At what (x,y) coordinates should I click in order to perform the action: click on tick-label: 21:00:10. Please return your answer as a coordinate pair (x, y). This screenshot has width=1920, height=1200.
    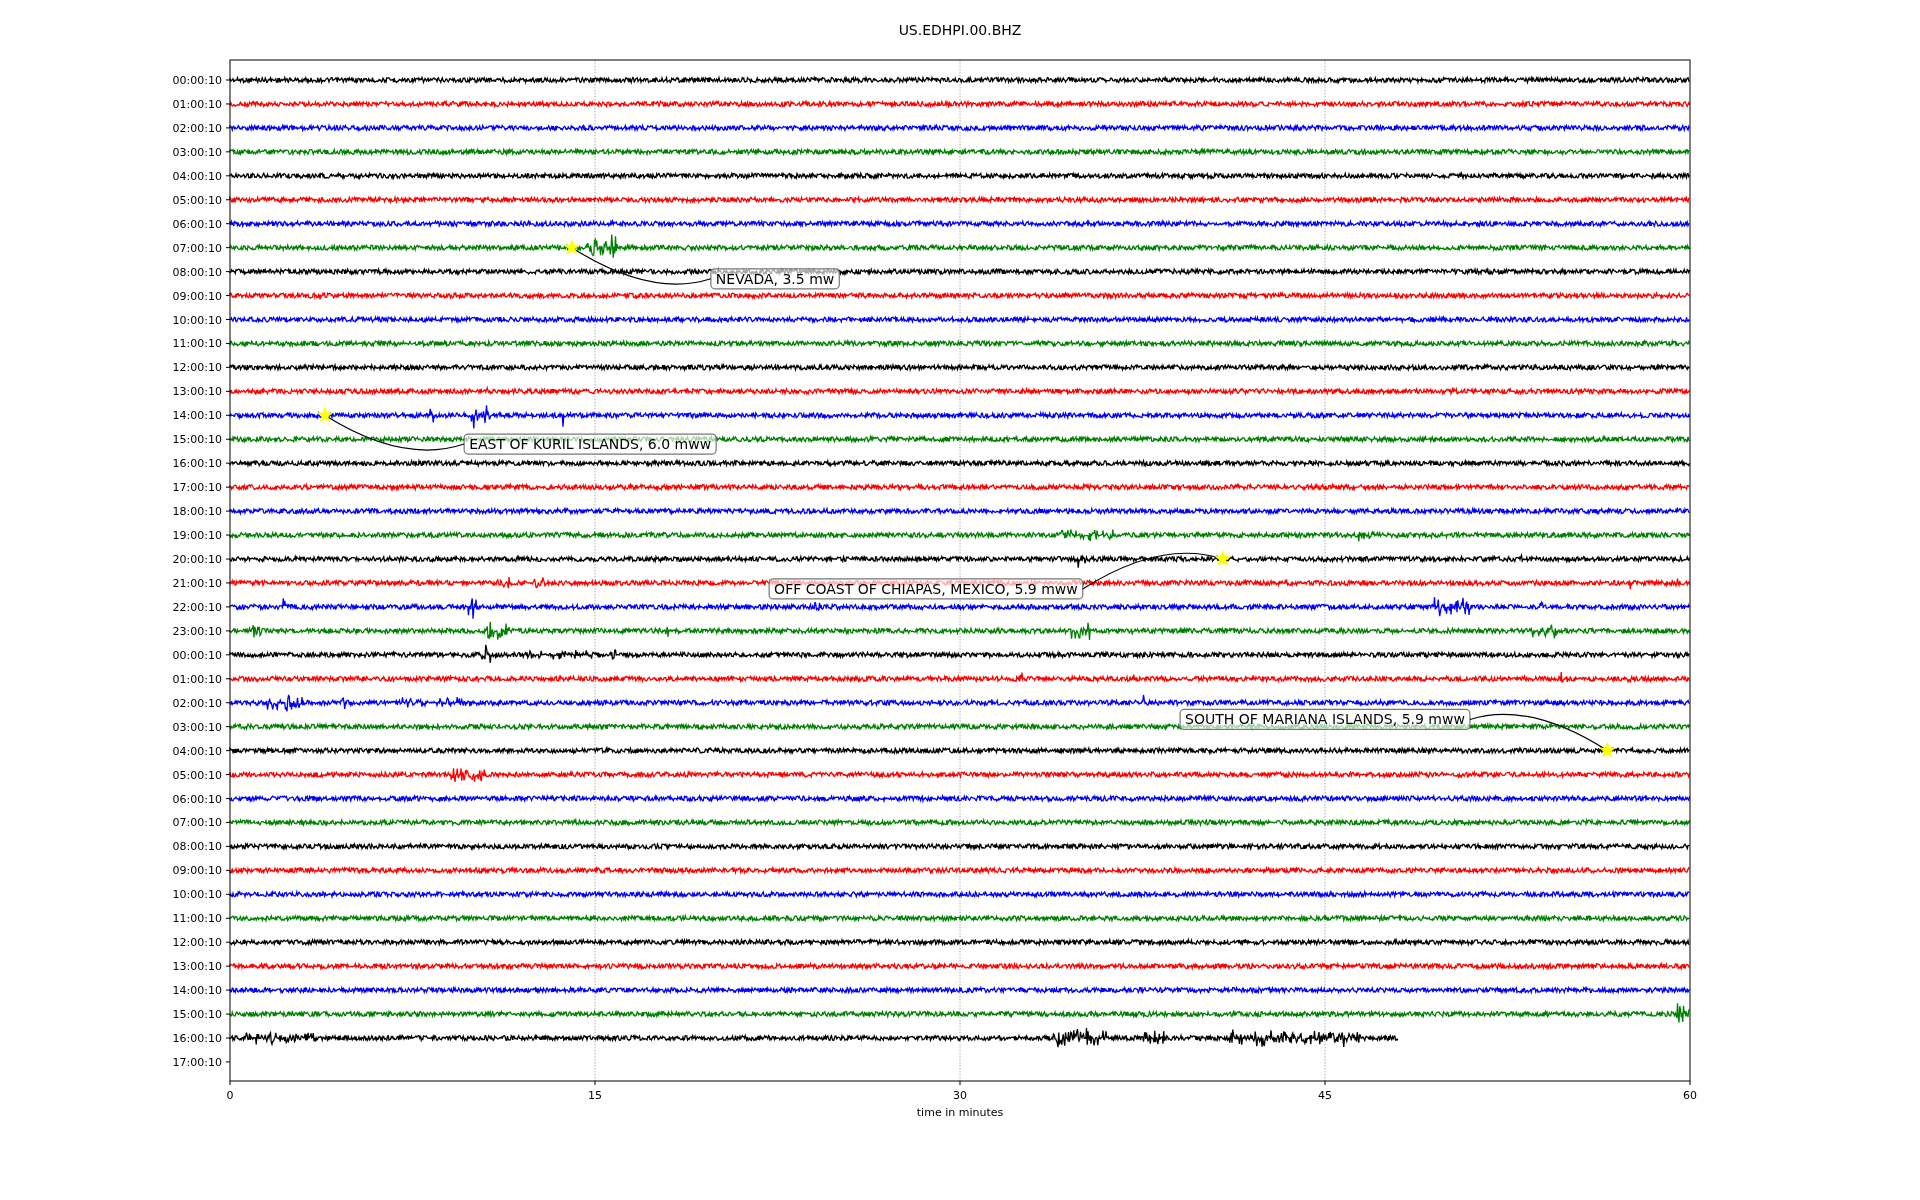
    Looking at the image, I should click on (197, 583).